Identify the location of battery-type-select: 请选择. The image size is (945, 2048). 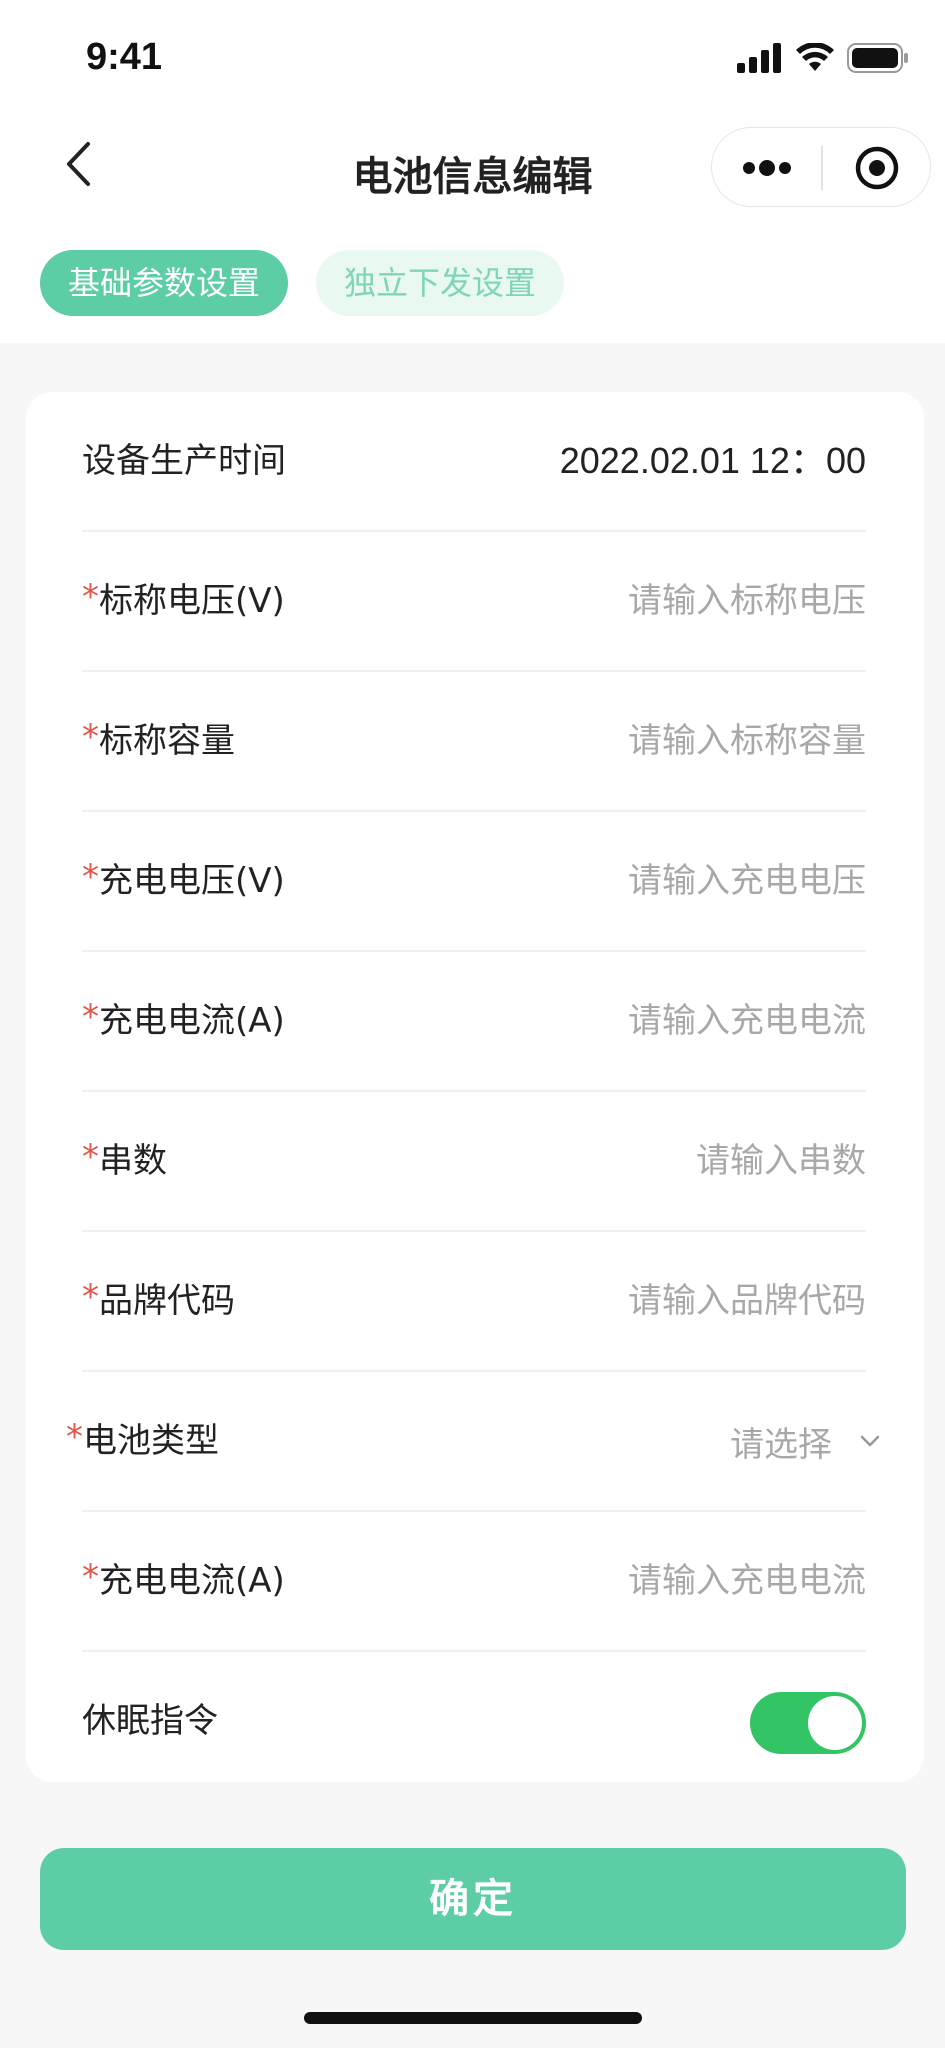
(805, 1441).